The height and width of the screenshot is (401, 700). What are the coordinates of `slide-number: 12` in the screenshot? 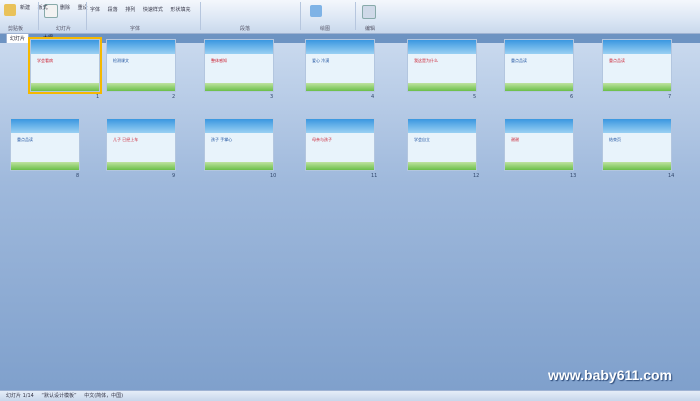 It's located at (476, 176).